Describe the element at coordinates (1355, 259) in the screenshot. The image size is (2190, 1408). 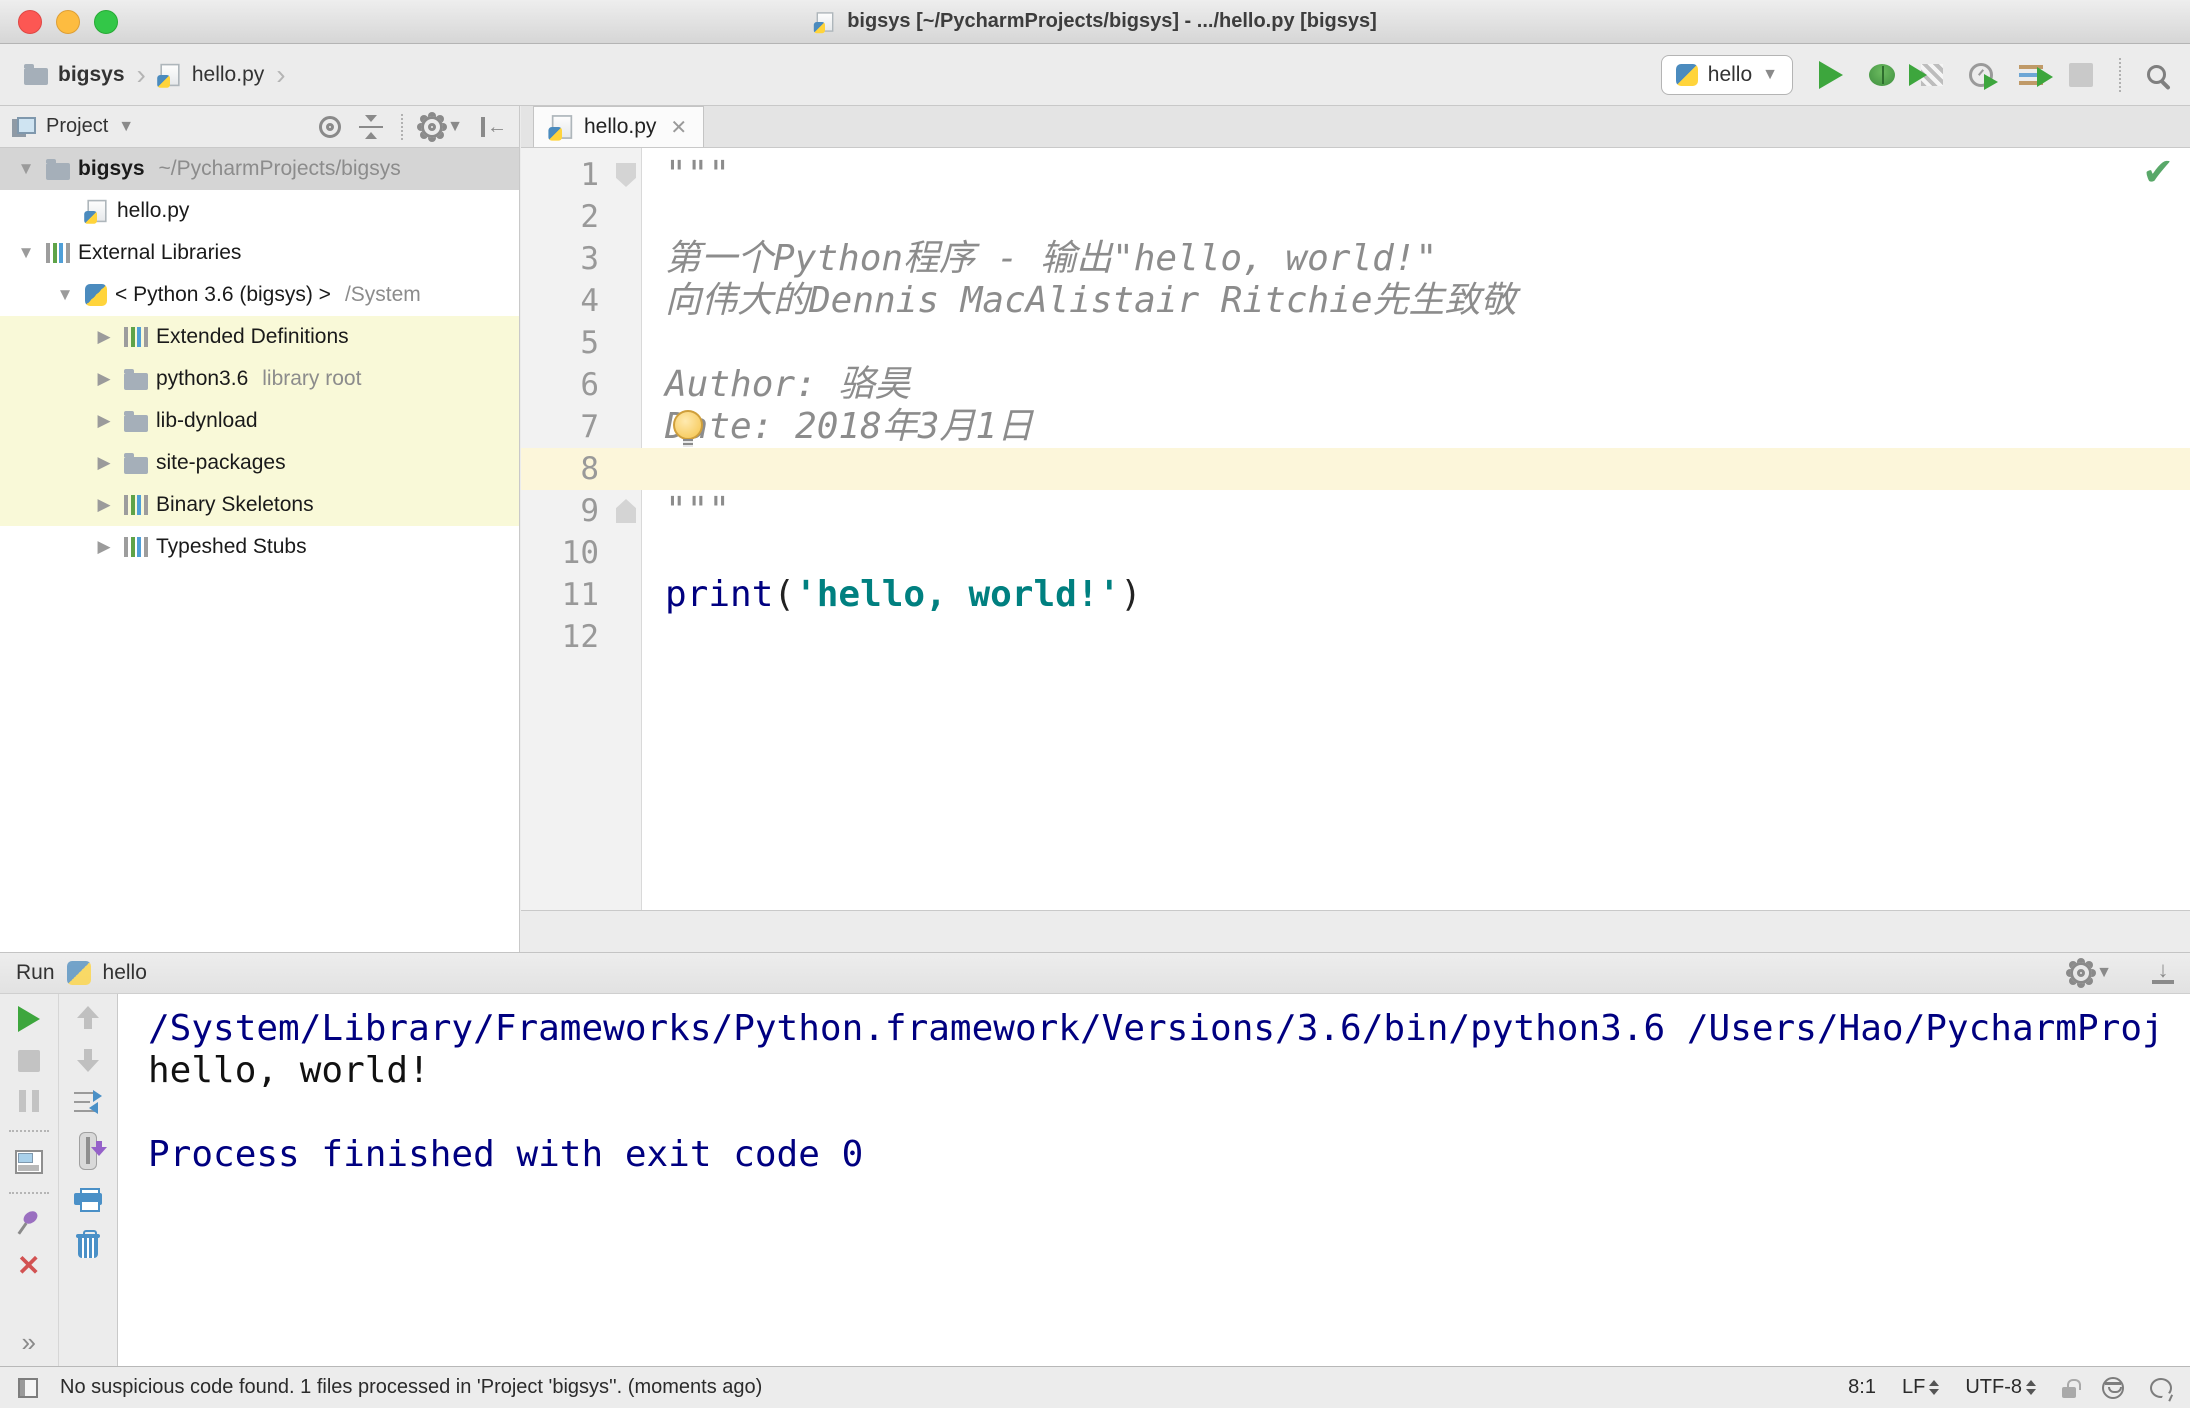
I see `code-line-3: 3 第一个Python程序 - 输出"hello, world!"` at that location.